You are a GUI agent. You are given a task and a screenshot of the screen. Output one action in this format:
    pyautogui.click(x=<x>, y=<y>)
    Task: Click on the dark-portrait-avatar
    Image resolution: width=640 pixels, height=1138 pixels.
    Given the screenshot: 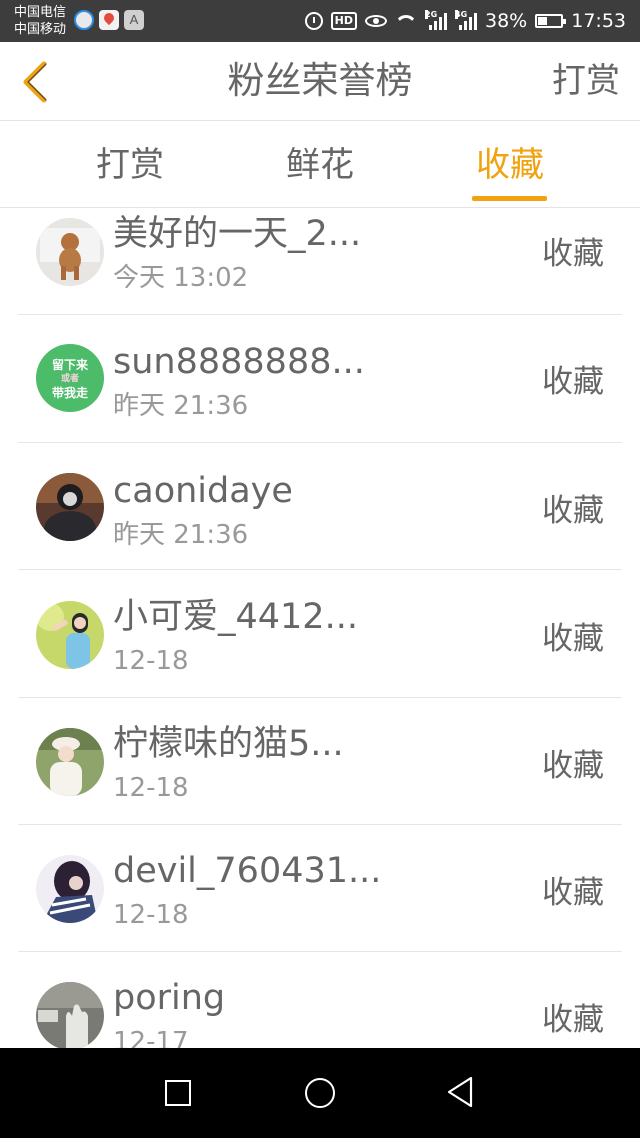 What is the action you would take?
    pyautogui.click(x=70, y=889)
    